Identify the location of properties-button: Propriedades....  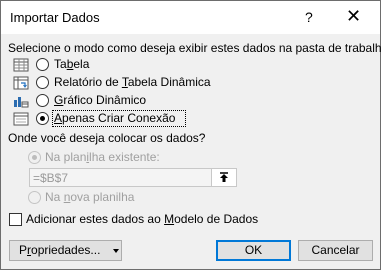
(65, 250).